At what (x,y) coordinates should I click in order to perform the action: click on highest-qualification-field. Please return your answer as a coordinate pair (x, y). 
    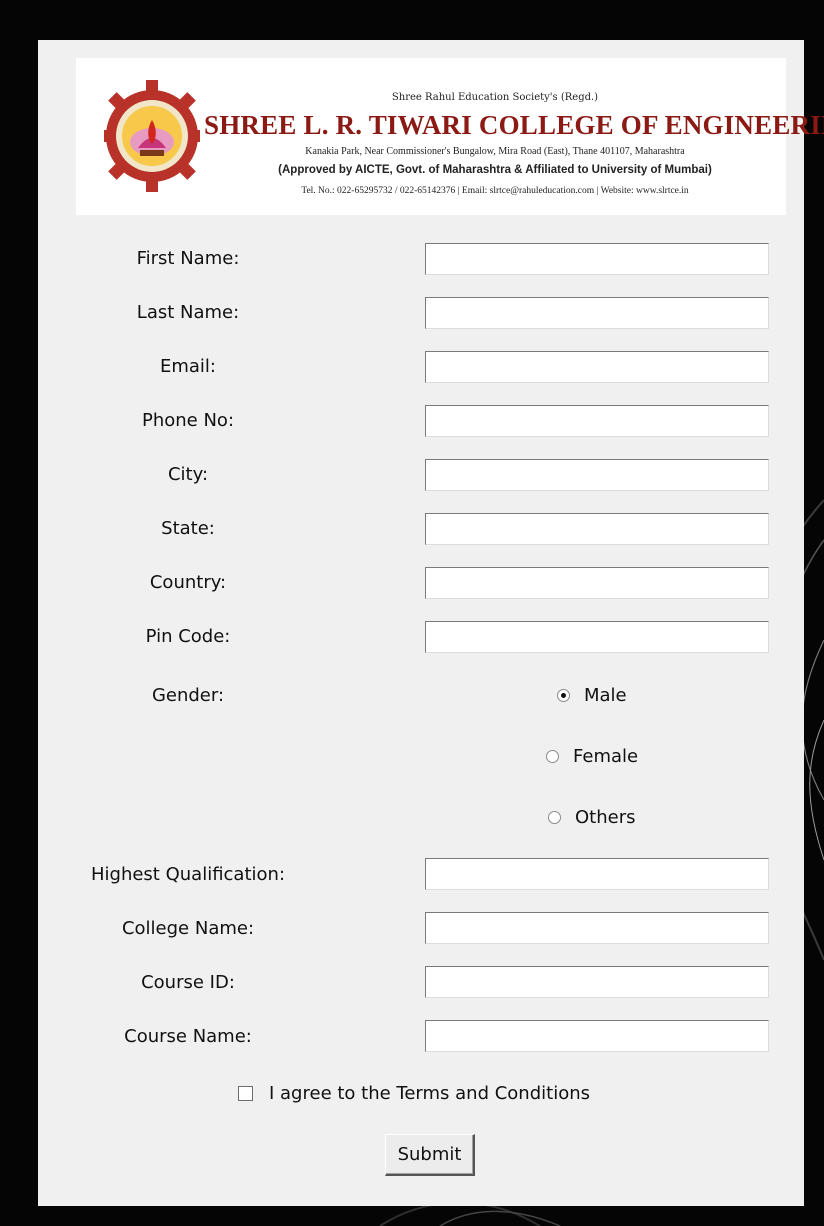
    Looking at the image, I should click on (597, 874).